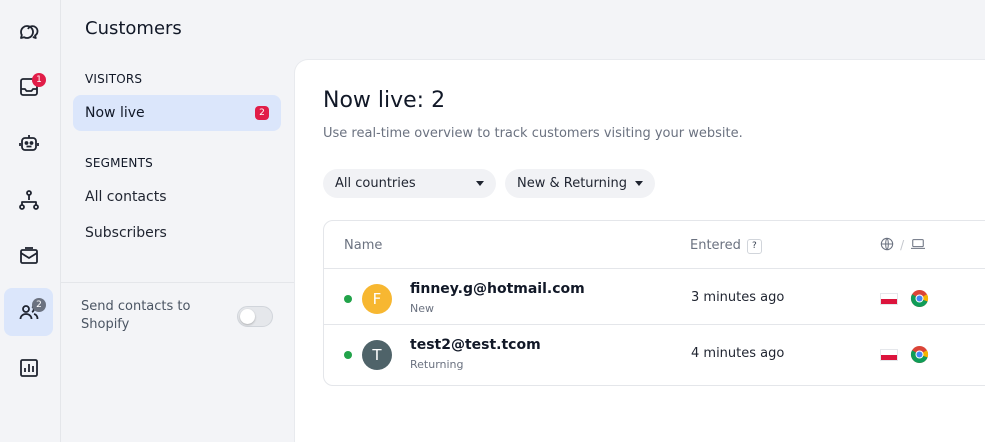  What do you see at coordinates (28, 87) in the screenshot?
I see `rail-inbox-button: 1` at bounding box center [28, 87].